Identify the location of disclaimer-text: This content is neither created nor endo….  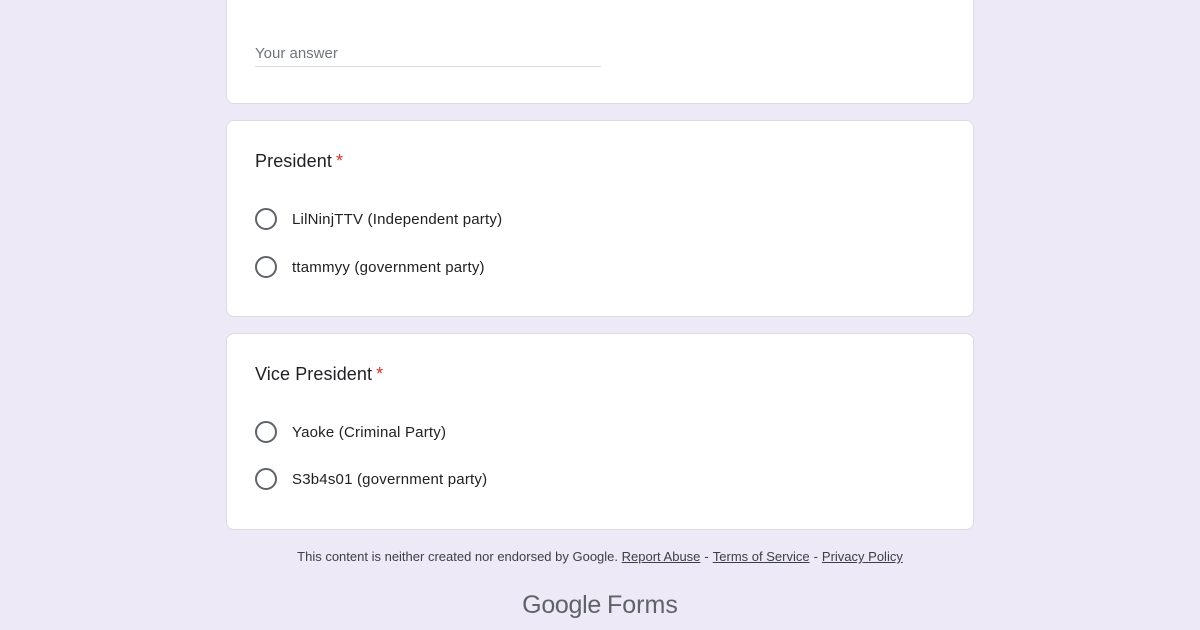
(458, 556).